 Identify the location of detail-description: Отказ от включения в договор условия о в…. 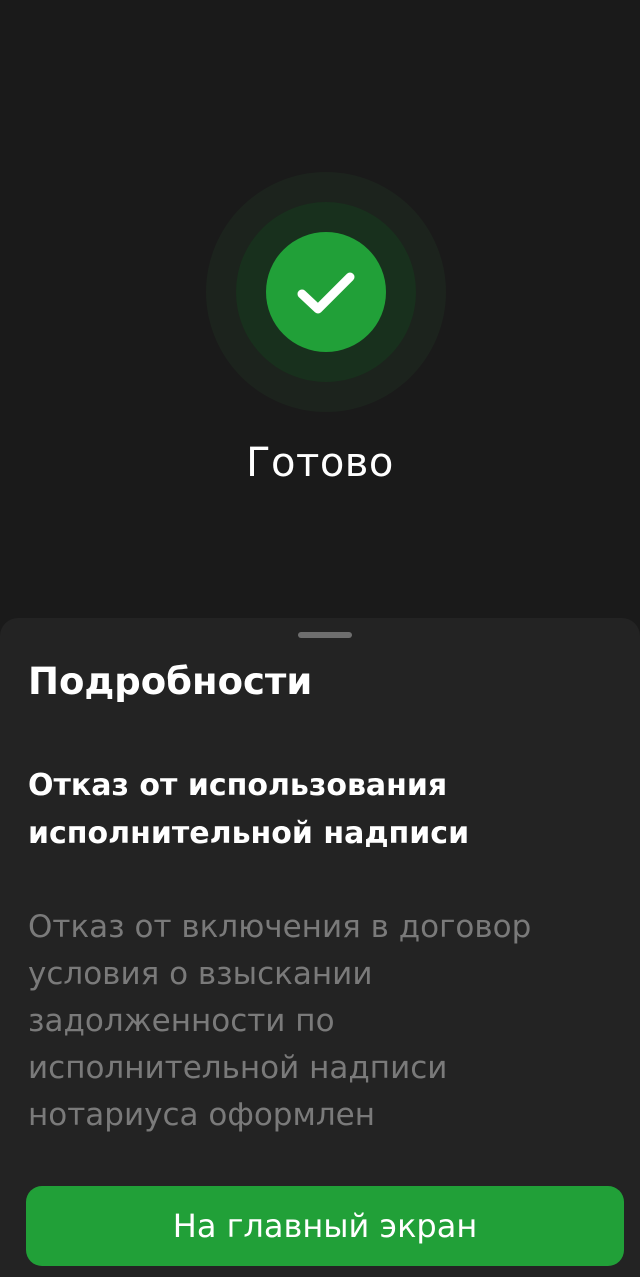
(280, 1021).